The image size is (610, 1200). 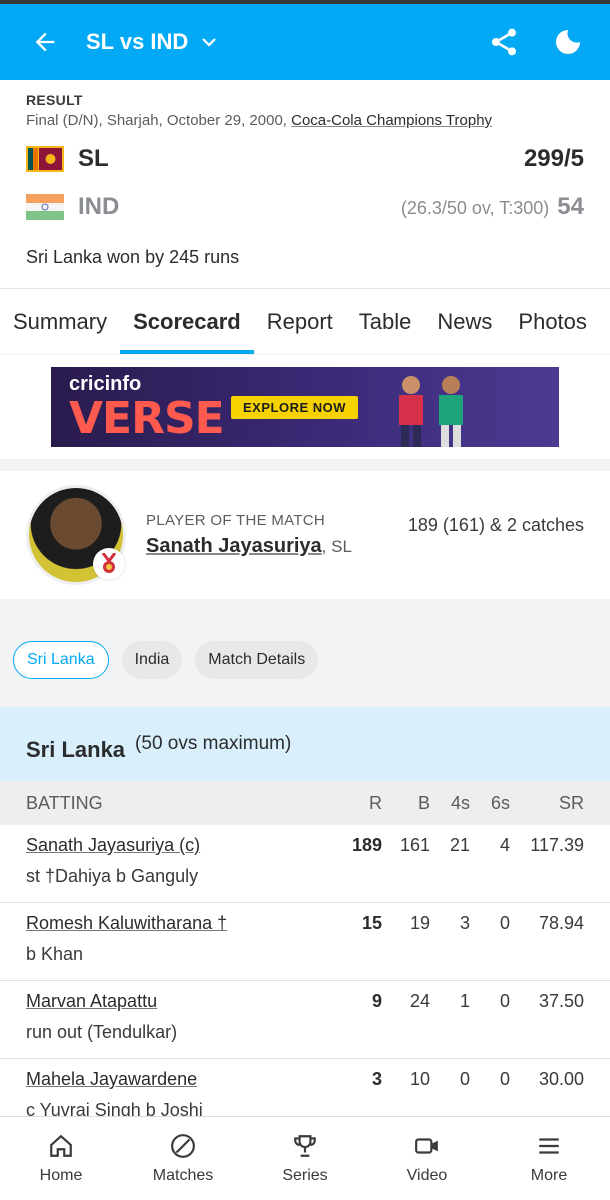 What do you see at coordinates (427, 1158) in the screenshot?
I see `nav-video: Video` at bounding box center [427, 1158].